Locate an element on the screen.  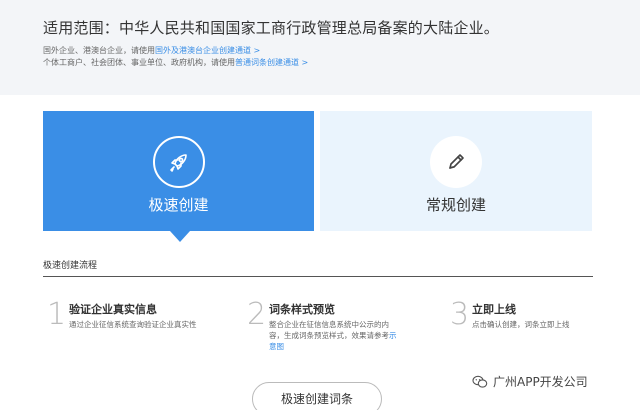
pencil-icon-circle is located at coordinates (456, 162).